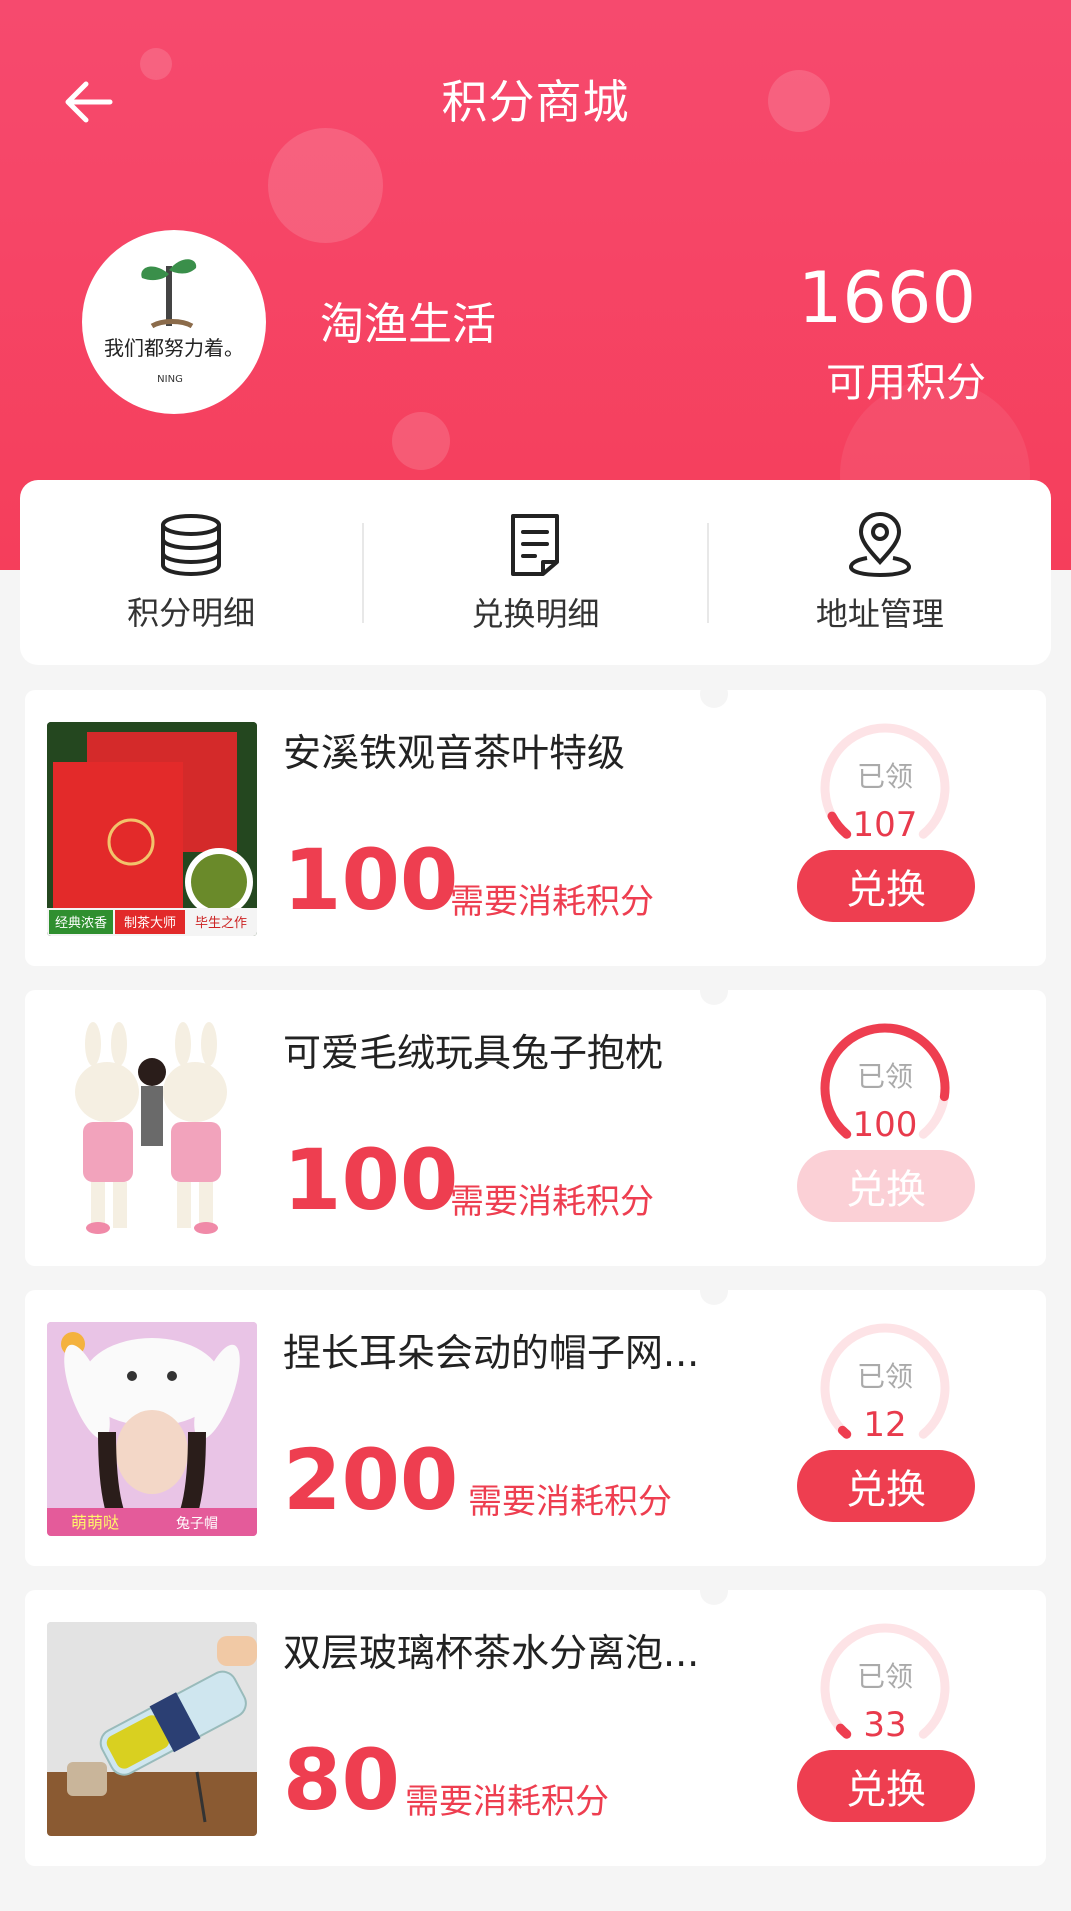  I want to click on avatar-image: 我们都努力着。 NING, so click(174, 322).